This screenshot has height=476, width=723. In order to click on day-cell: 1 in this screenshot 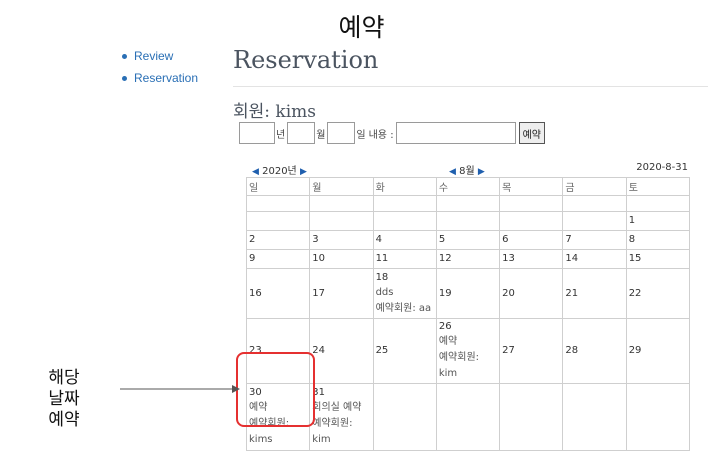, I will do `click(658, 221)`.